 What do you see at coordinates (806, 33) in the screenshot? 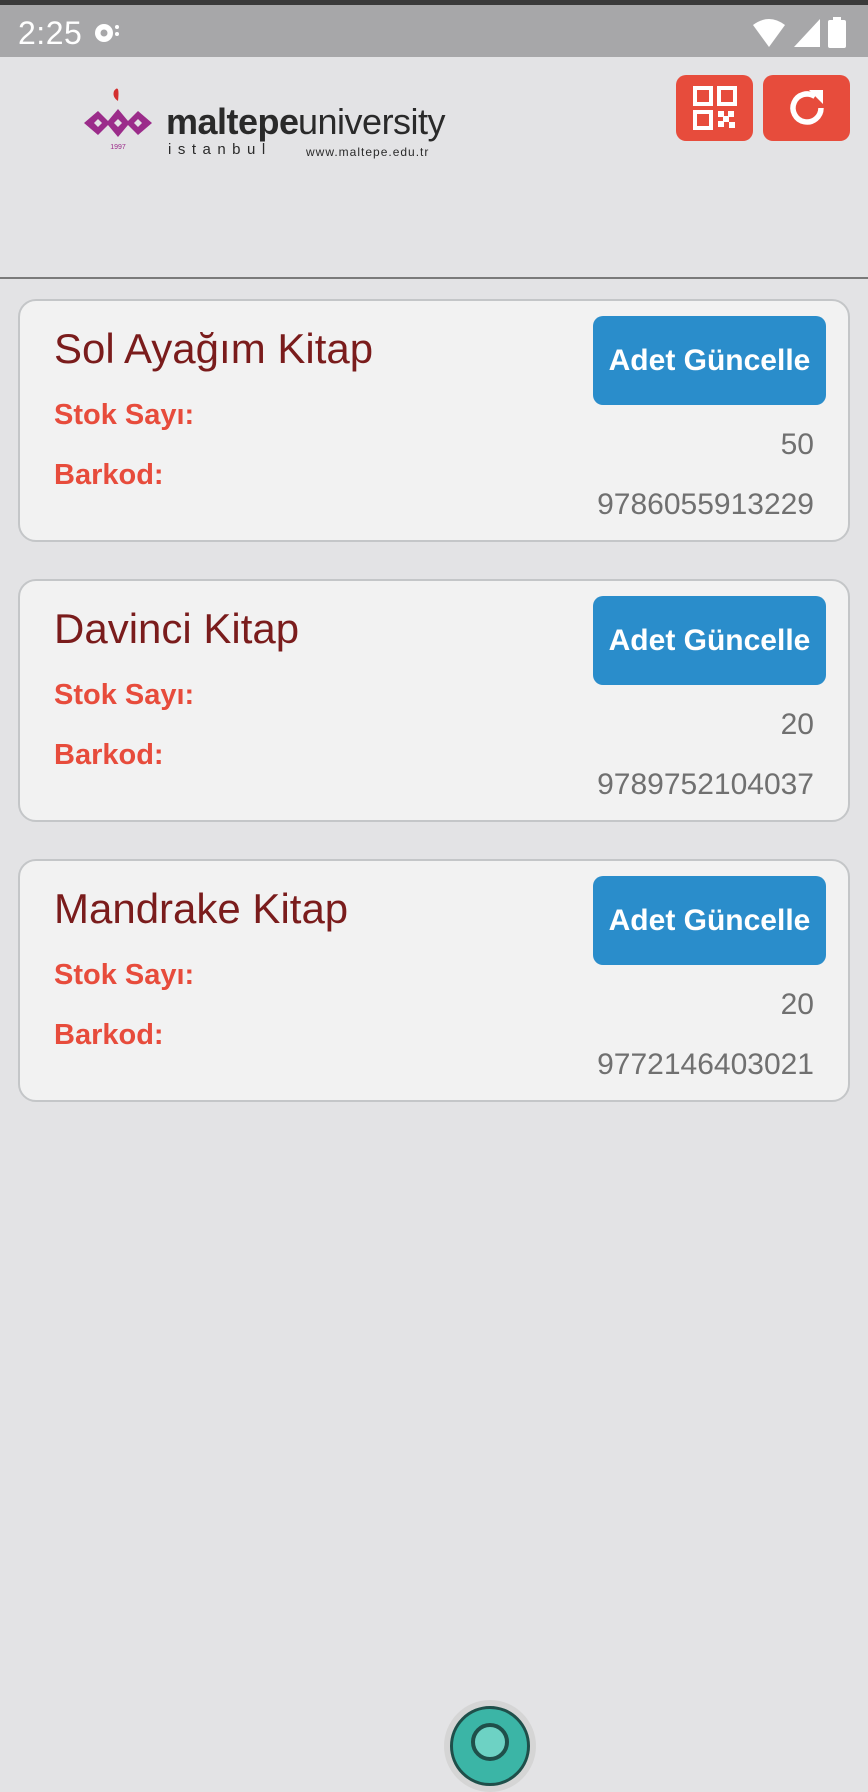
I see `signal-icon` at bounding box center [806, 33].